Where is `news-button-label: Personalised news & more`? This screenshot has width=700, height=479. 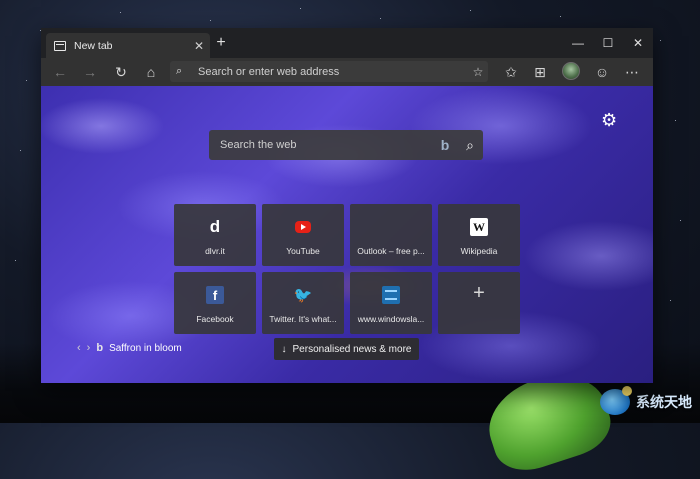 news-button-label: Personalised news & more is located at coordinates (352, 349).